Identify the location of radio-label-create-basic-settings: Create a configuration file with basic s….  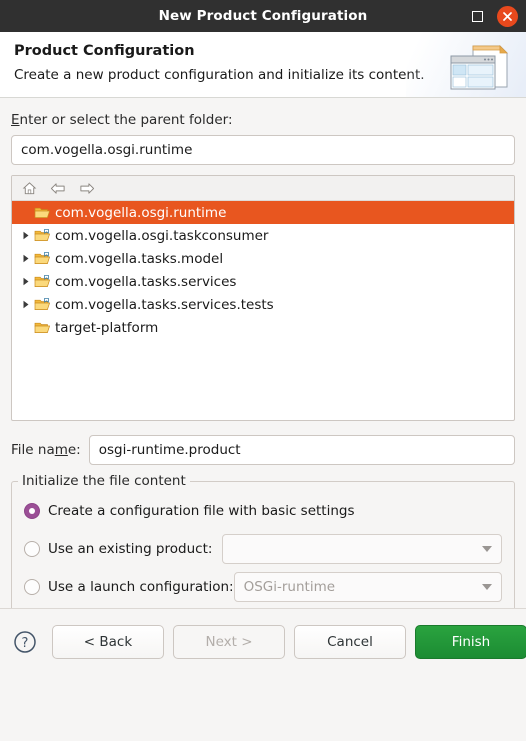
(201, 511).